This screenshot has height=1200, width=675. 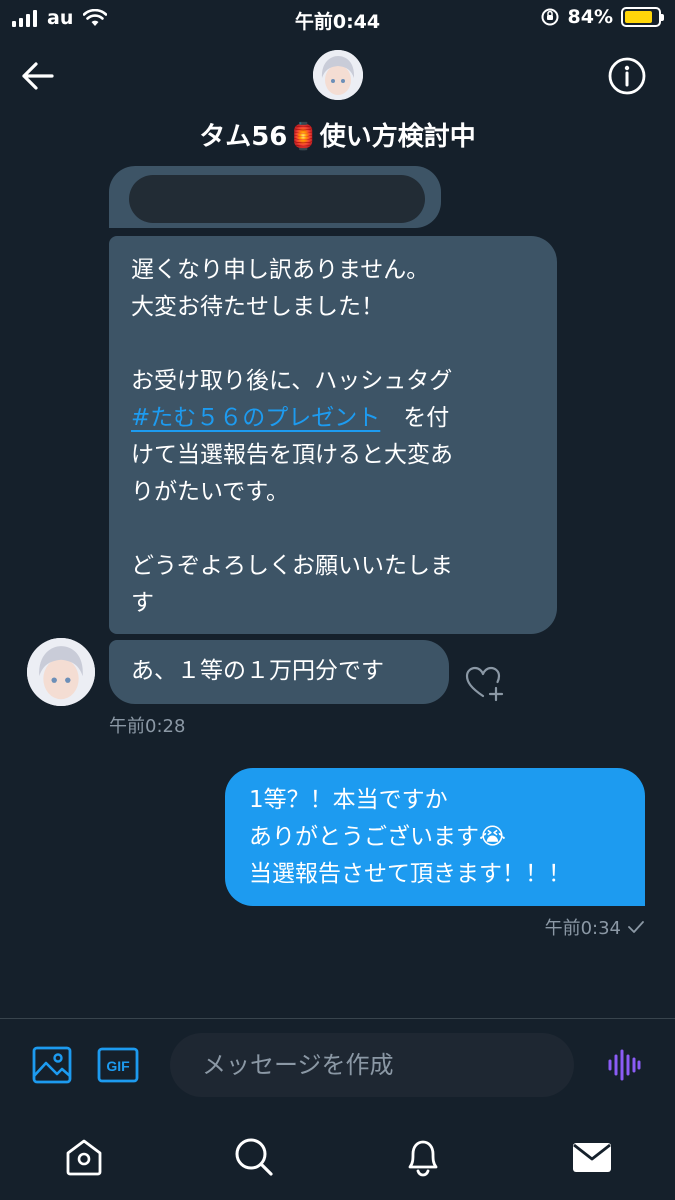 What do you see at coordinates (337, 20) in the screenshot?
I see `status-bar: au 午前0:44 84%` at bounding box center [337, 20].